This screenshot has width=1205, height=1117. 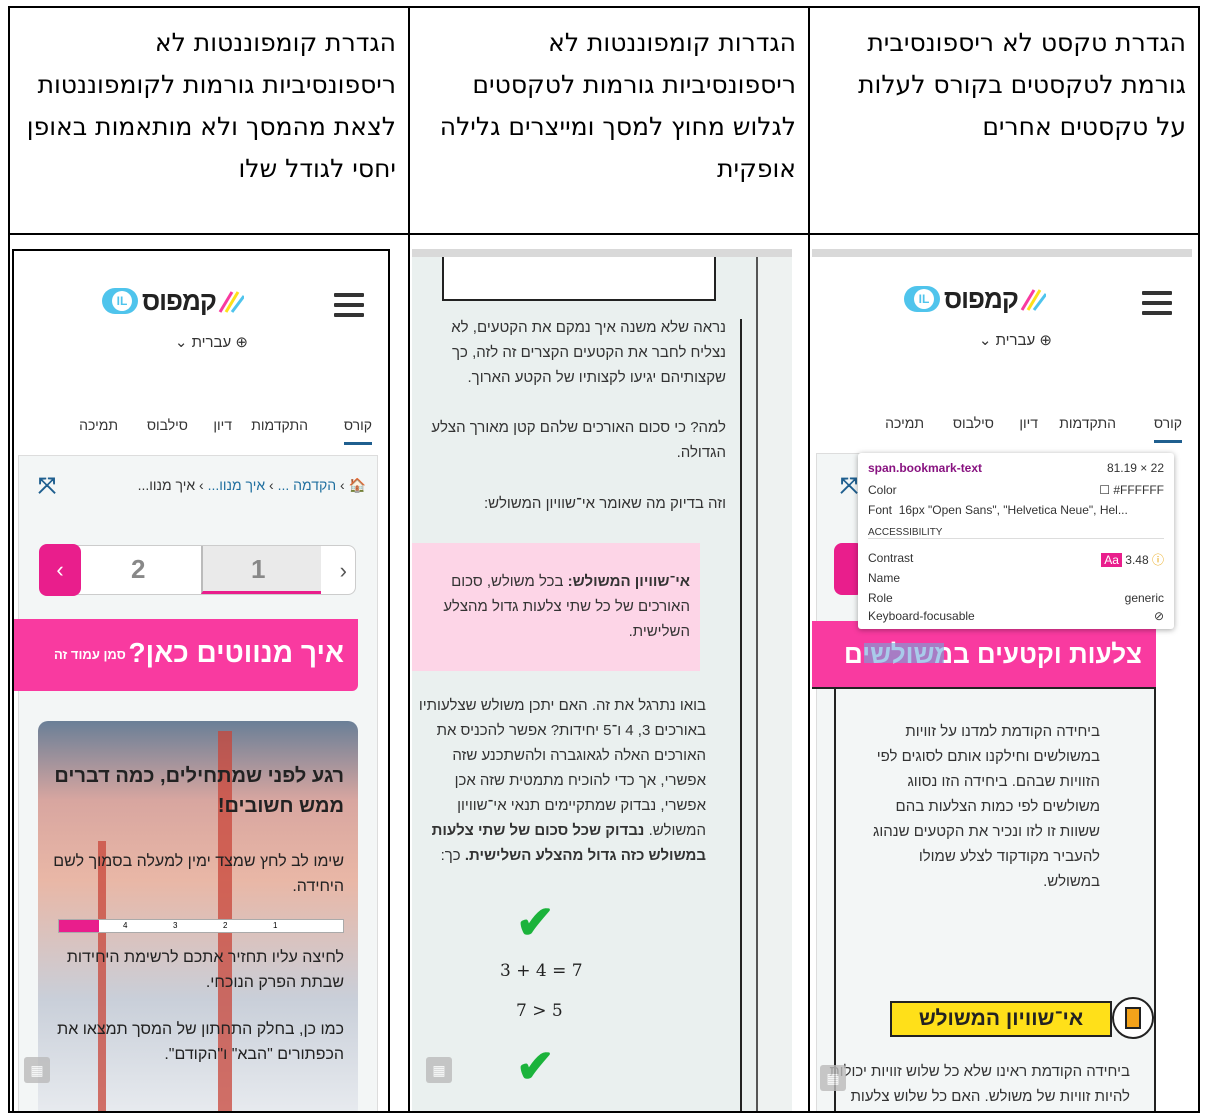 What do you see at coordinates (539, 1011) in the screenshot?
I see `equation-2: 7 > 5` at bounding box center [539, 1011].